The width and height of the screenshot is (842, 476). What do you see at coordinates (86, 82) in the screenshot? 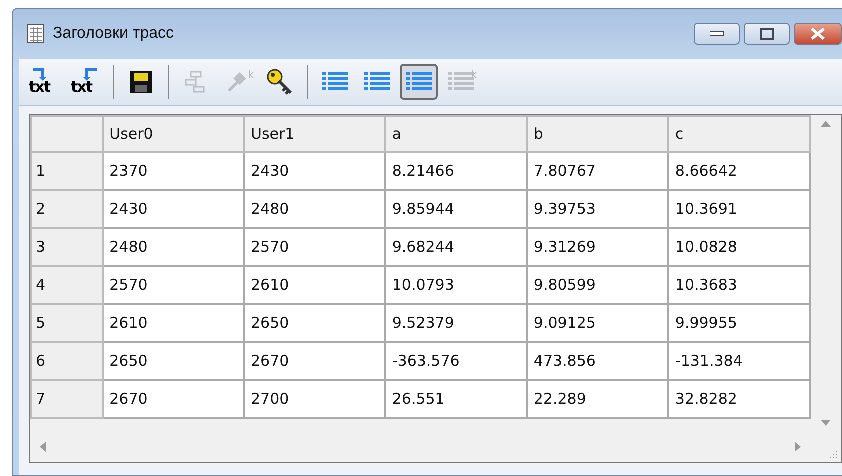
I see `txt-export-button: txt` at bounding box center [86, 82].